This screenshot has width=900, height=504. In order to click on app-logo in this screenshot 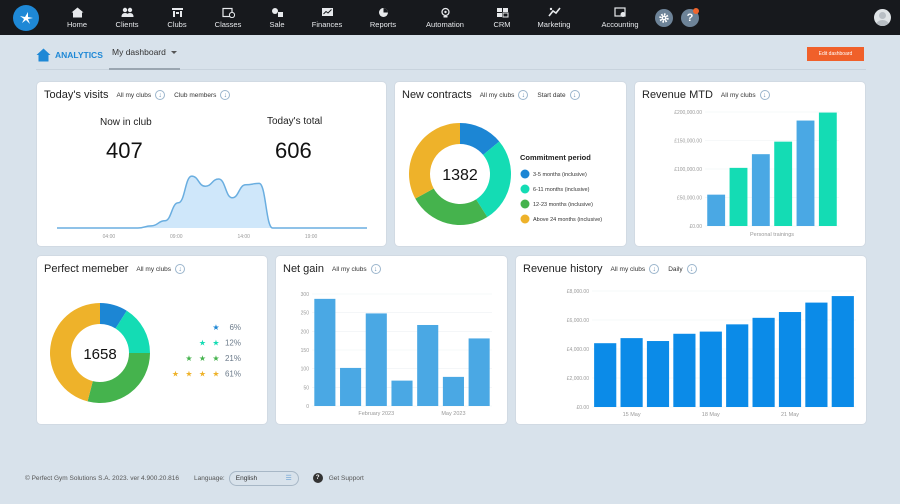, I will do `click(26, 18)`.